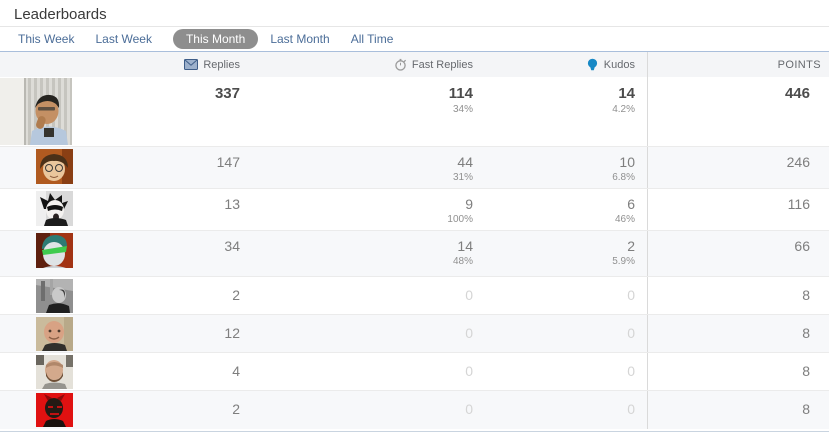  Describe the element at coordinates (626, 93) in the screenshot. I see `kudos-count: 14` at that location.